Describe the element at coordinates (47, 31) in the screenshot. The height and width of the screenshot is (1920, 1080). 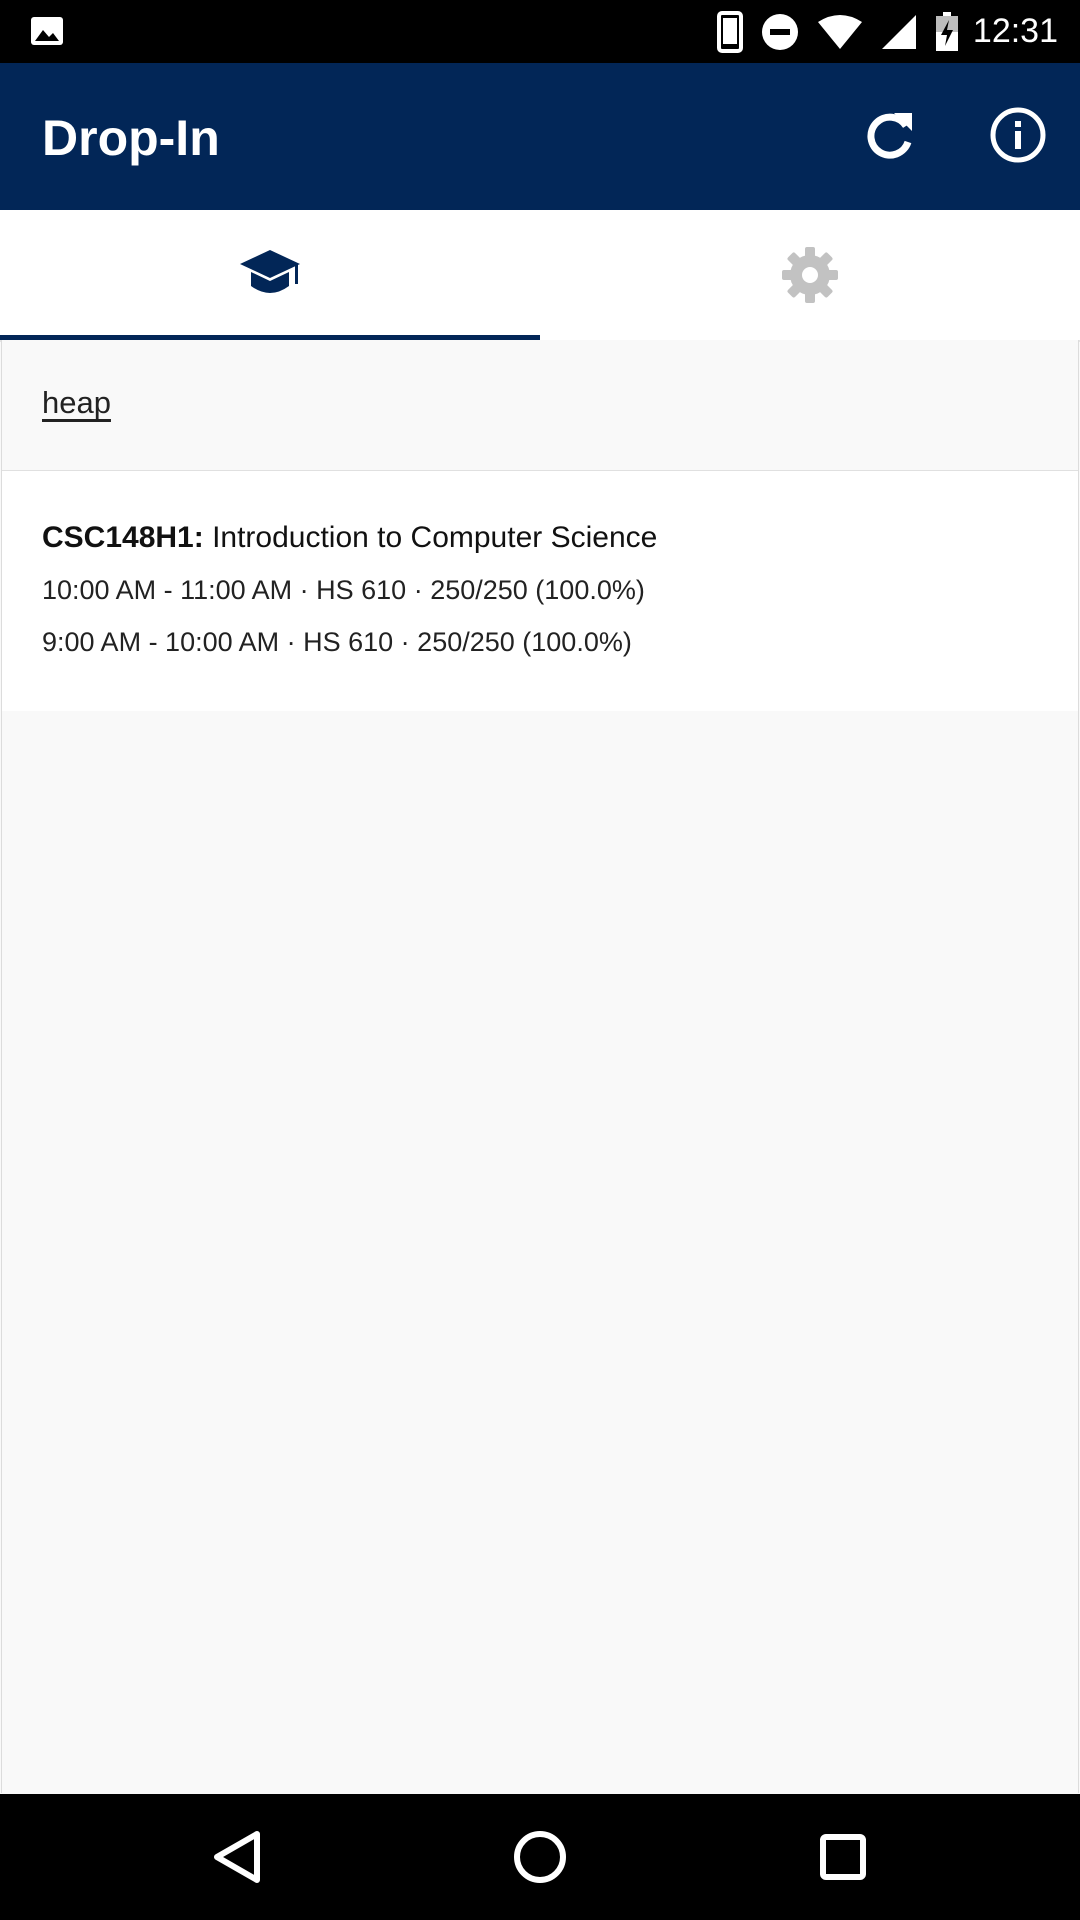
I see `photo-icon` at that location.